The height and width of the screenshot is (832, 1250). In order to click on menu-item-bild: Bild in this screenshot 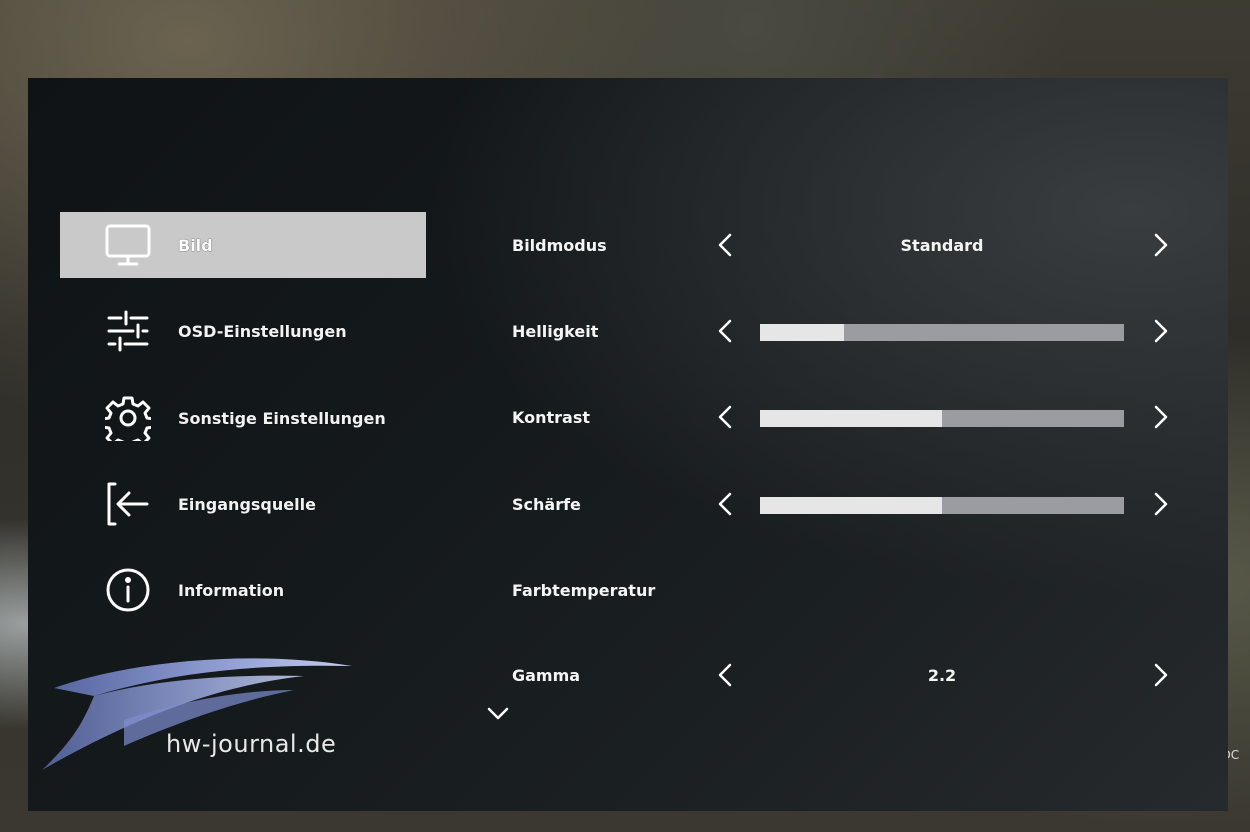, I will do `click(243, 245)`.